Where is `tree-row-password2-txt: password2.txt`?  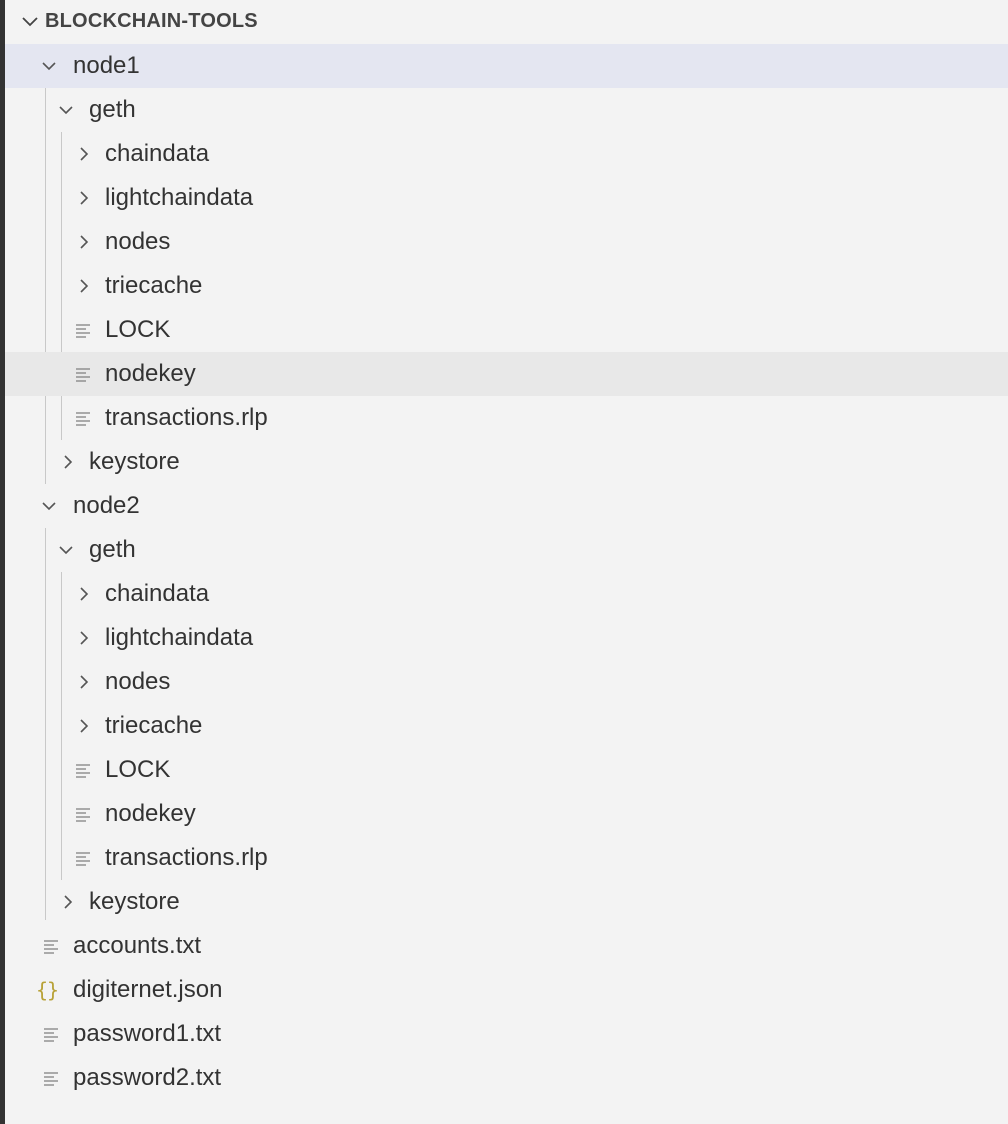
tree-row-password2-txt: password2.txt is located at coordinates (506, 1078).